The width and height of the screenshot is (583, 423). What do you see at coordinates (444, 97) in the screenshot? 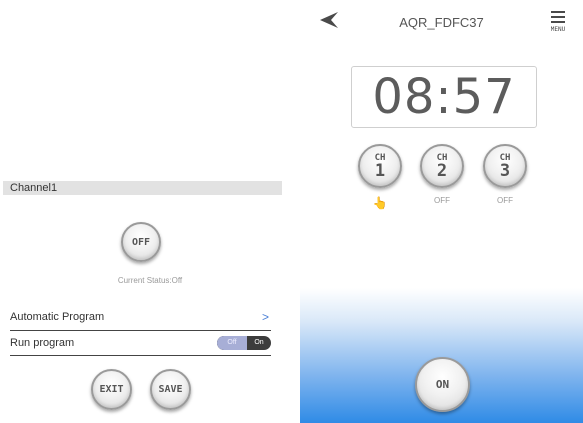
I see `clock-display: 08:57` at bounding box center [444, 97].